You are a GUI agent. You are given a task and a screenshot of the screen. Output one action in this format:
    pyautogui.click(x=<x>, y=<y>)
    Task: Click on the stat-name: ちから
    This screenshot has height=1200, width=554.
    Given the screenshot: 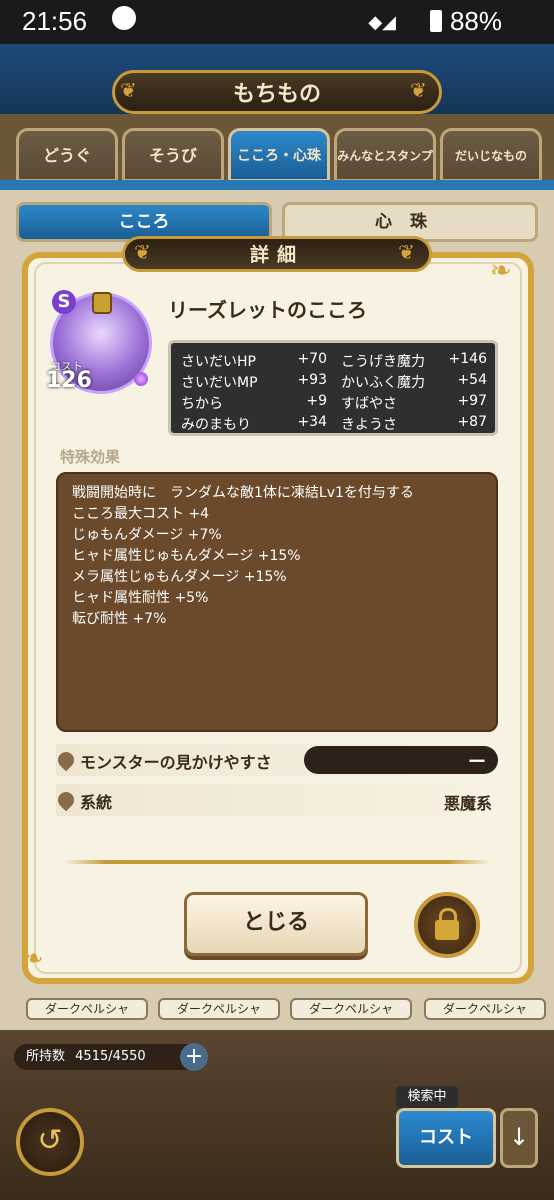 What is the action you would take?
    pyautogui.click(x=202, y=404)
    